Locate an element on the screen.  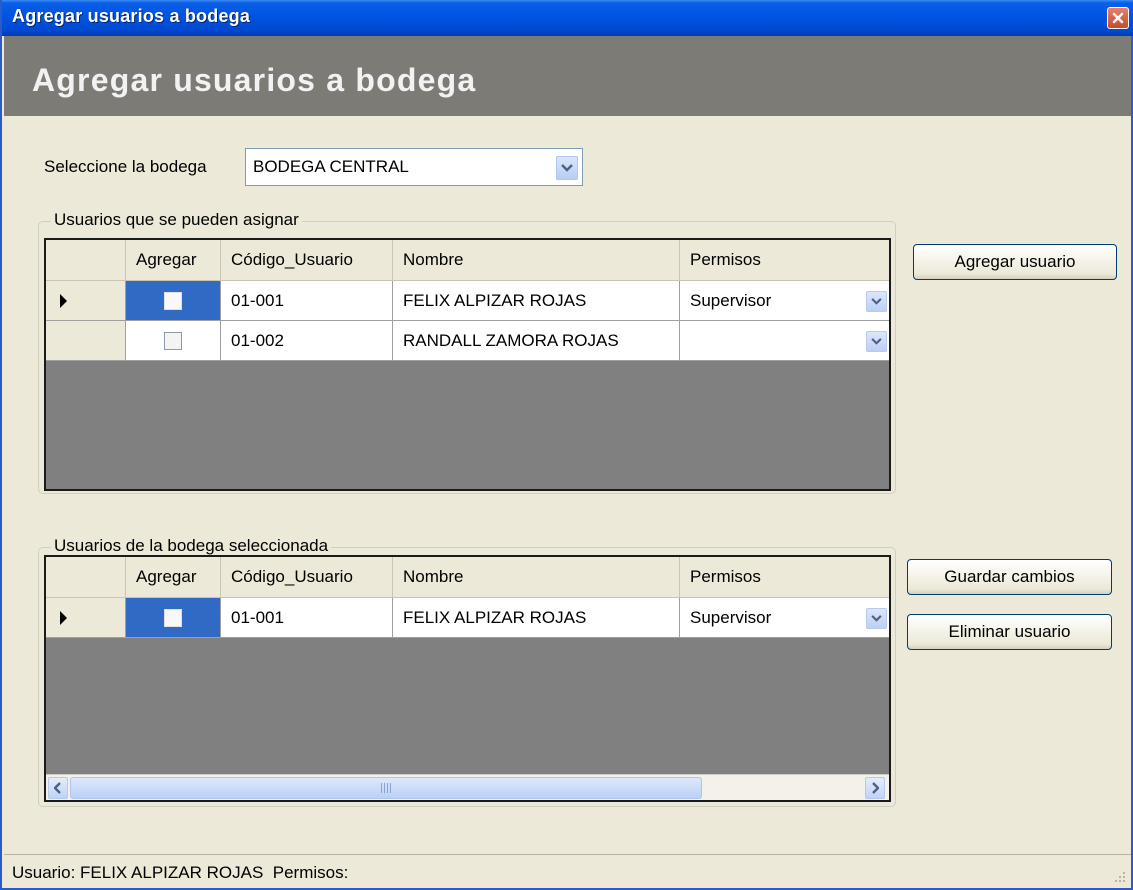
scroll-grip is located at coordinates (386, 788).